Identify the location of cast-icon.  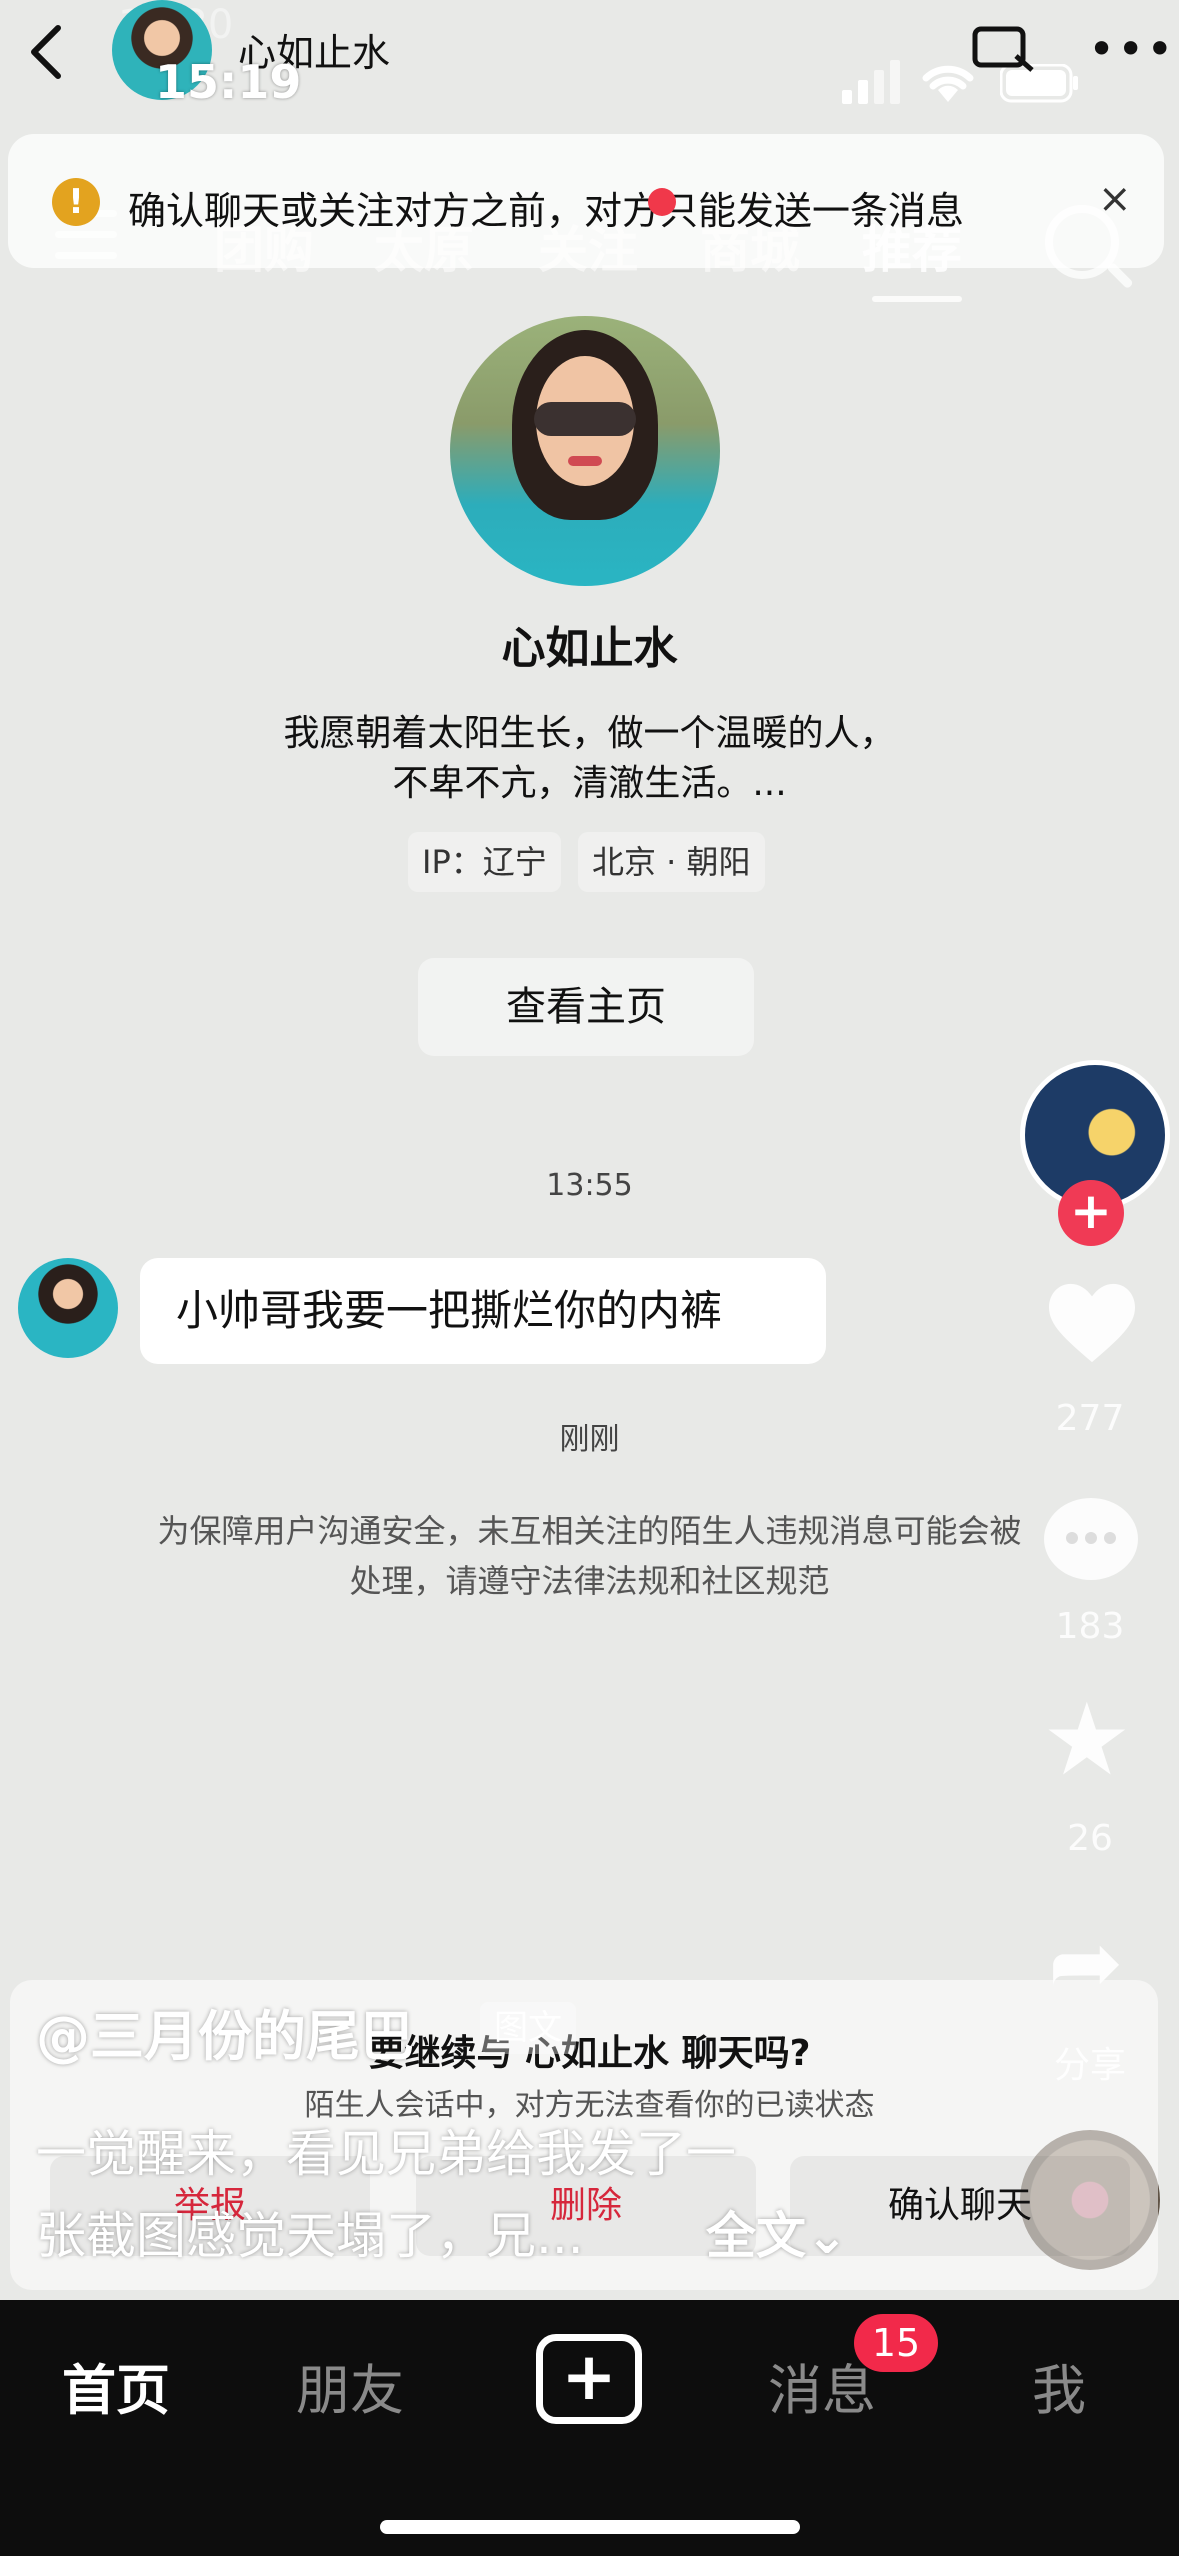
(1005, 53).